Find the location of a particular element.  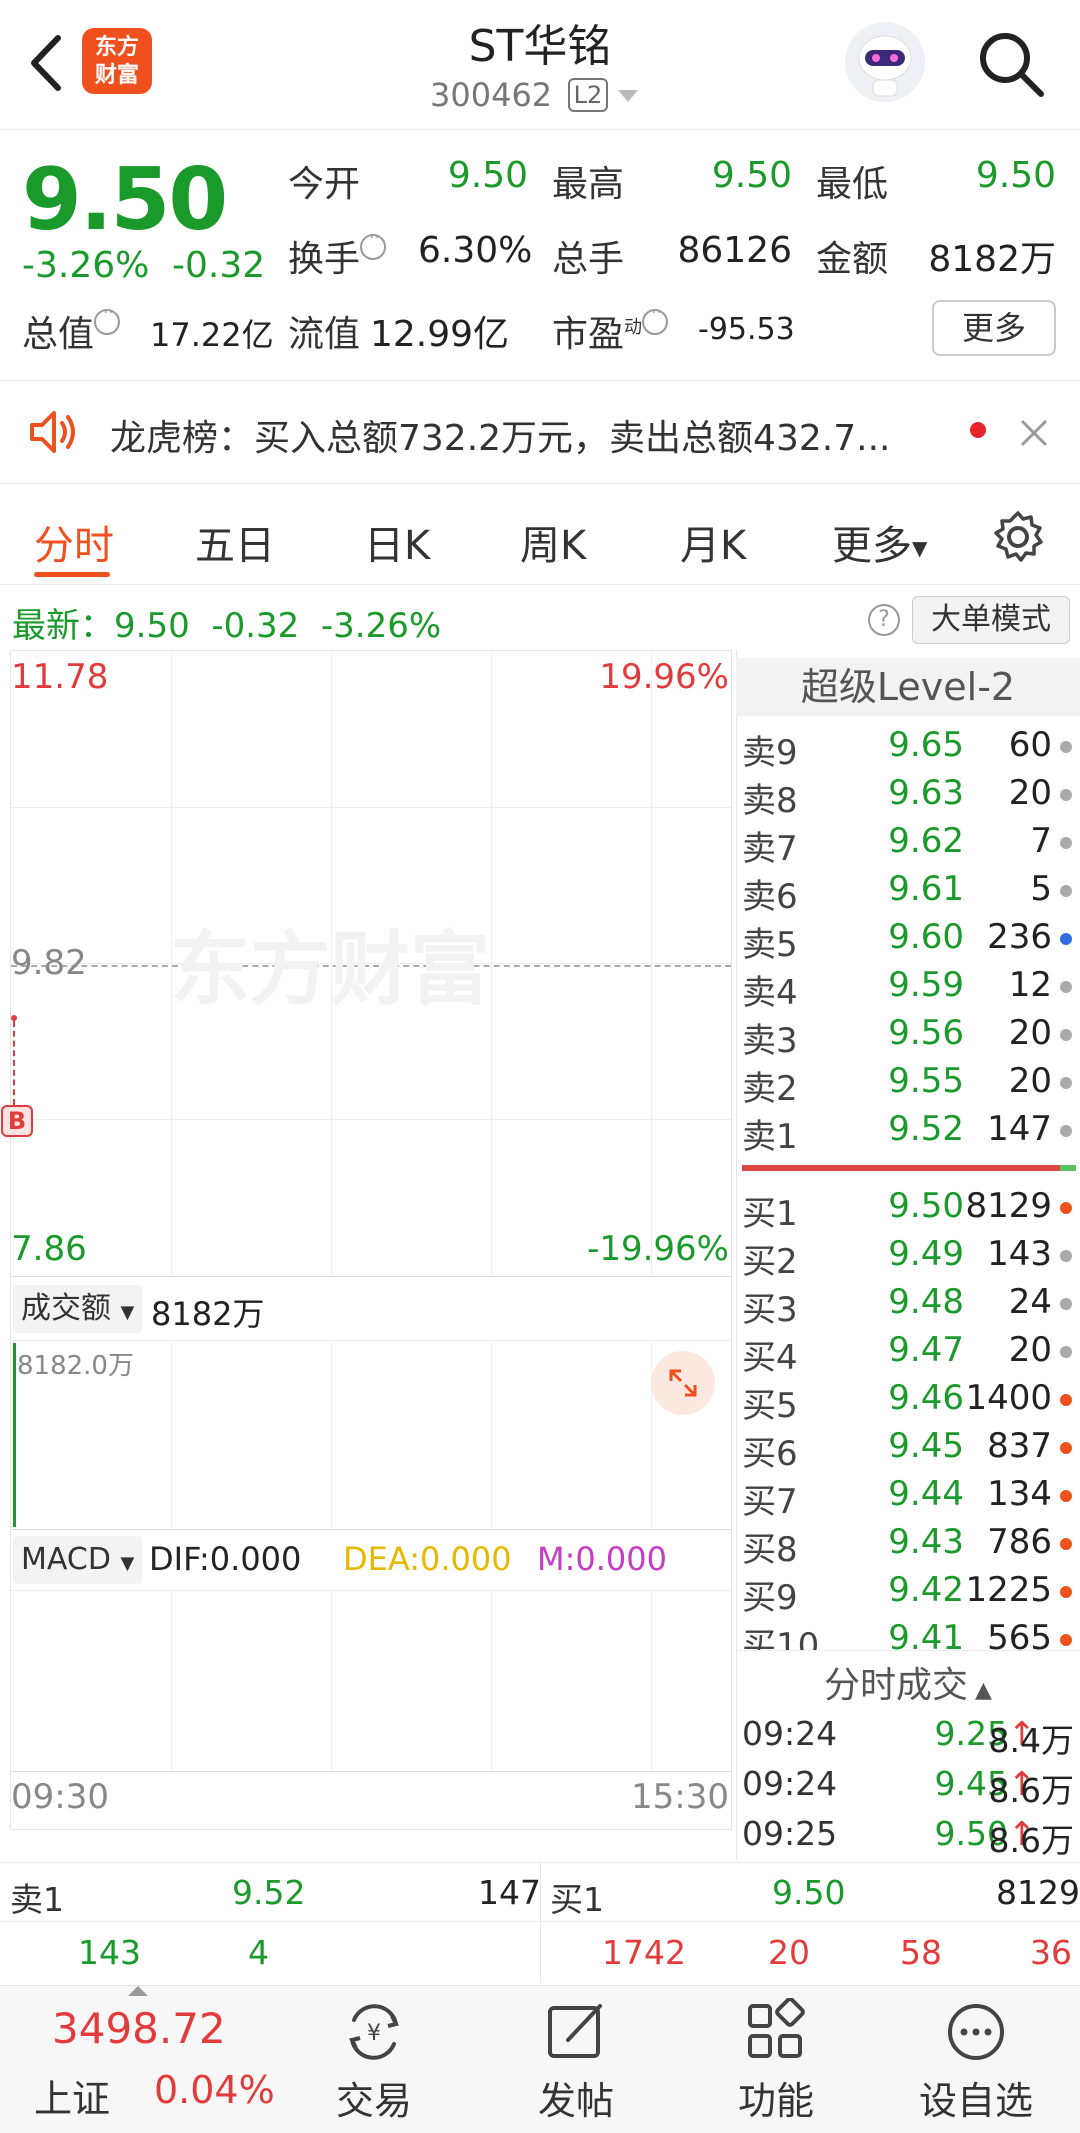

bid-row: 买3 9.48 24 is located at coordinates (907, 1306).